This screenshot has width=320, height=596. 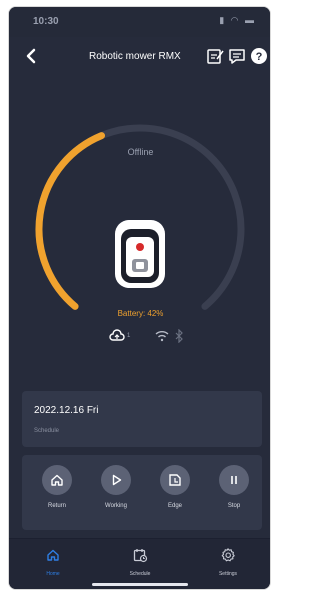 I want to click on schedule-date: 2022.12.16 Fri, so click(x=66, y=410).